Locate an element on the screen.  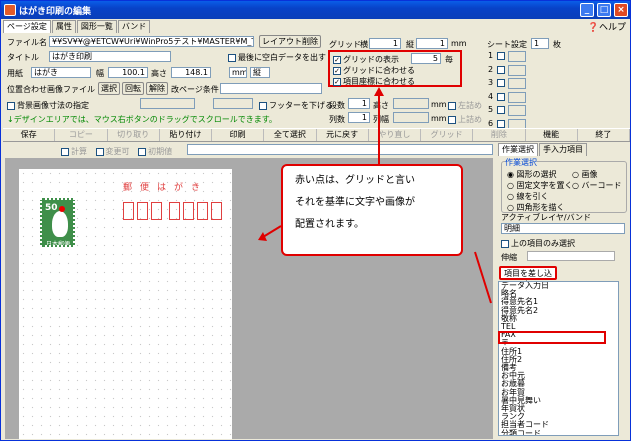
opt-barcode-label: バーコード is located at coordinates (601, 185).